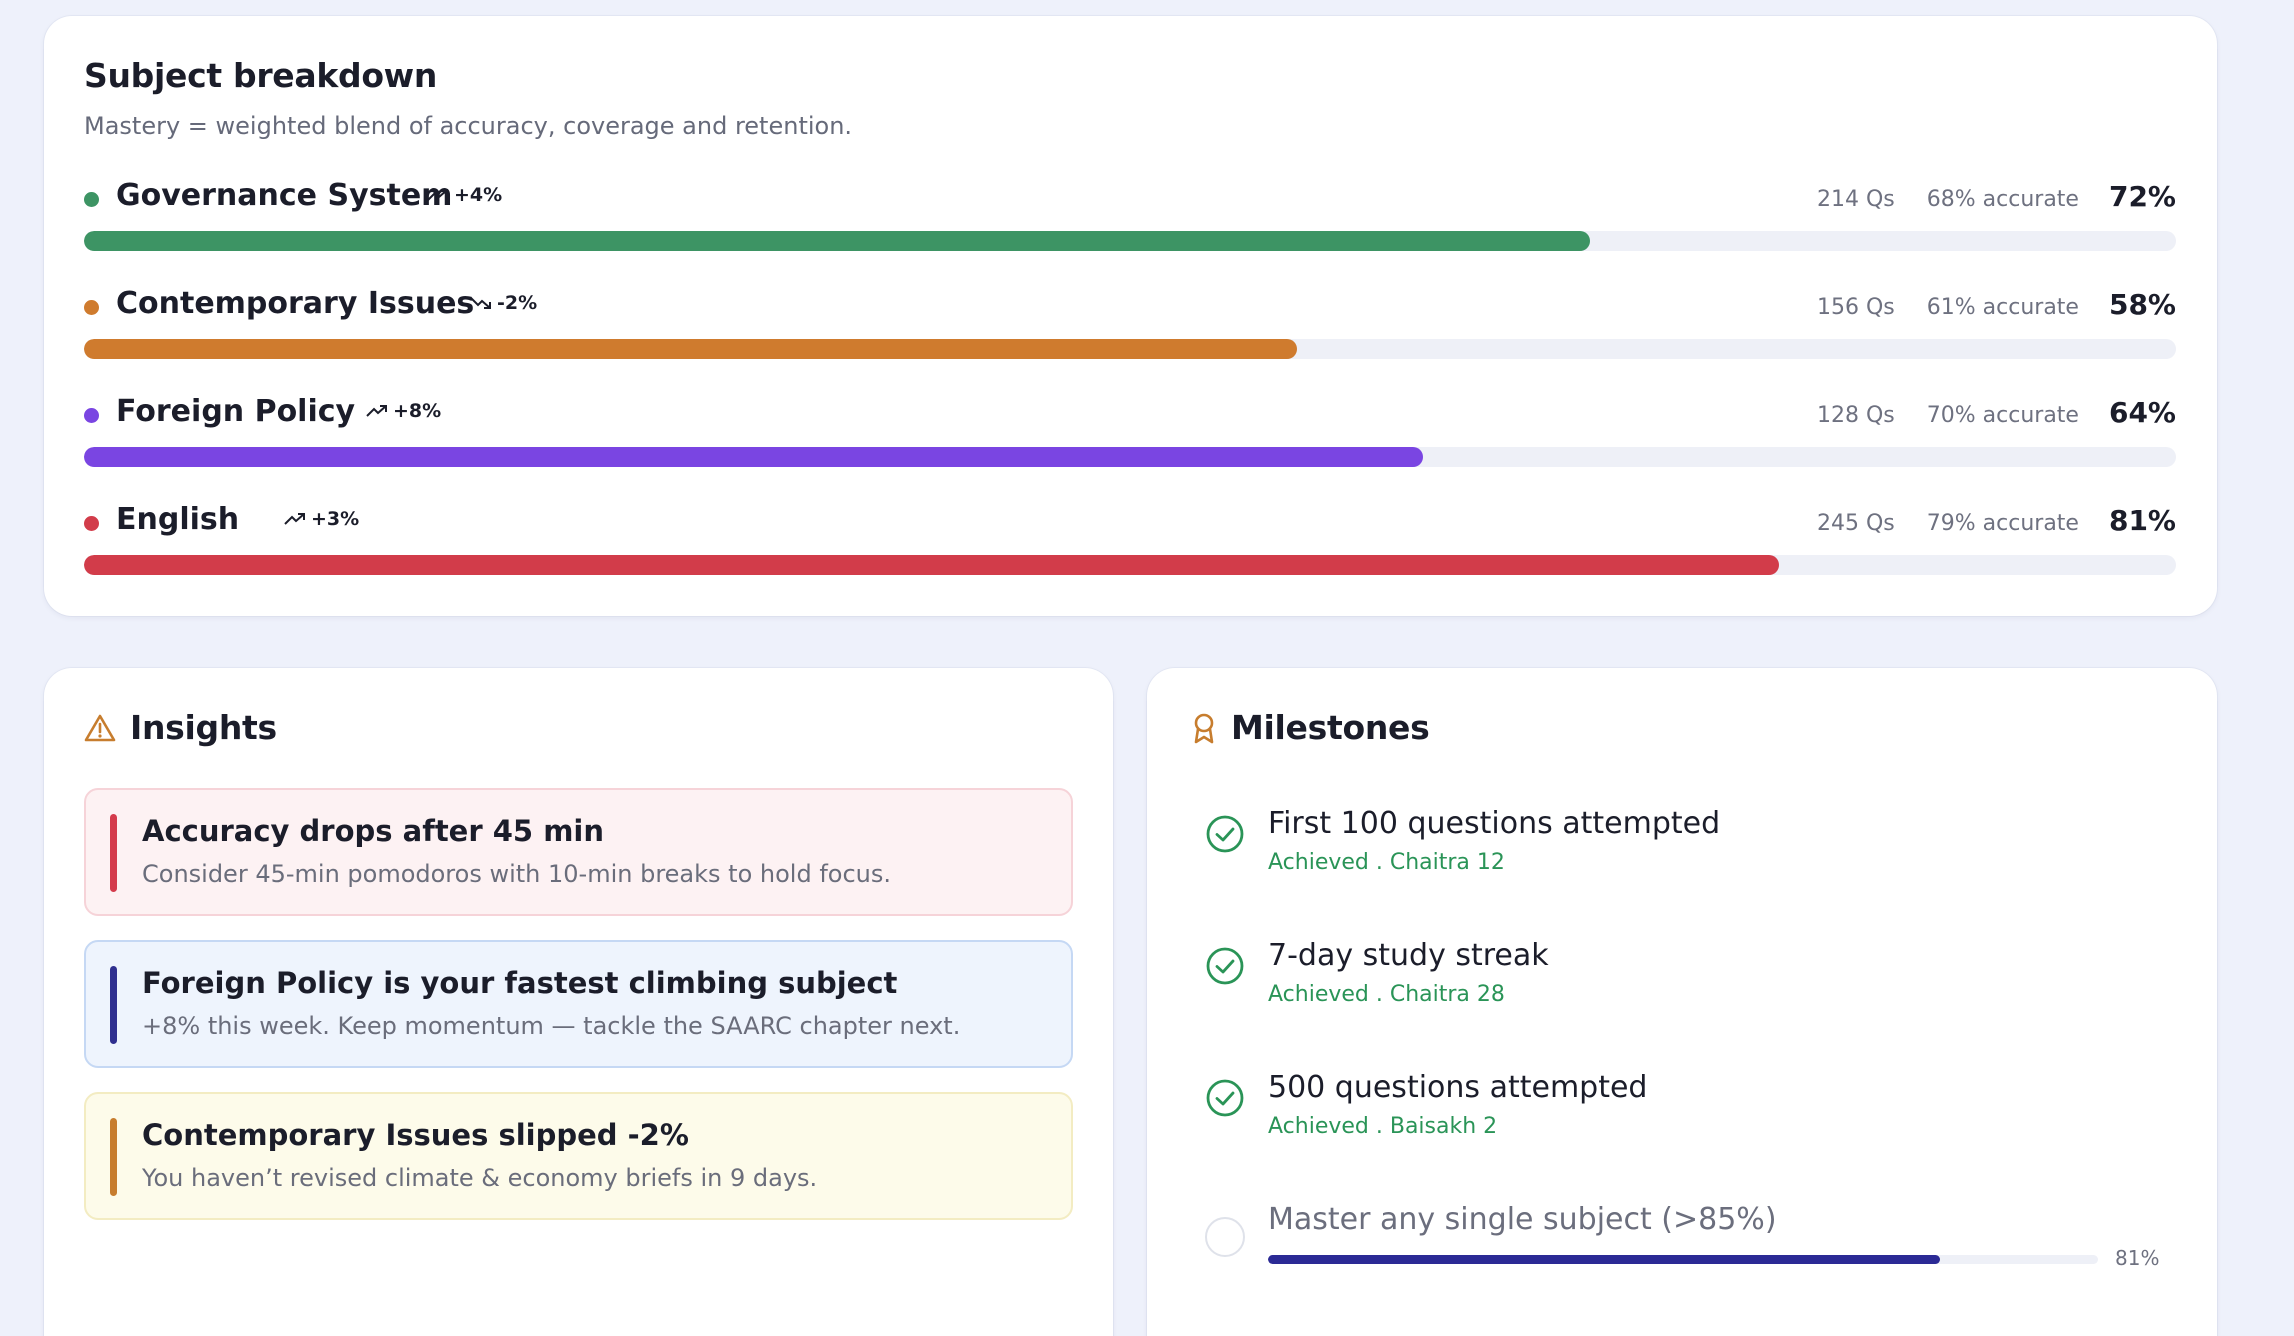  I want to click on mastery-value: 64%, so click(2142, 412).